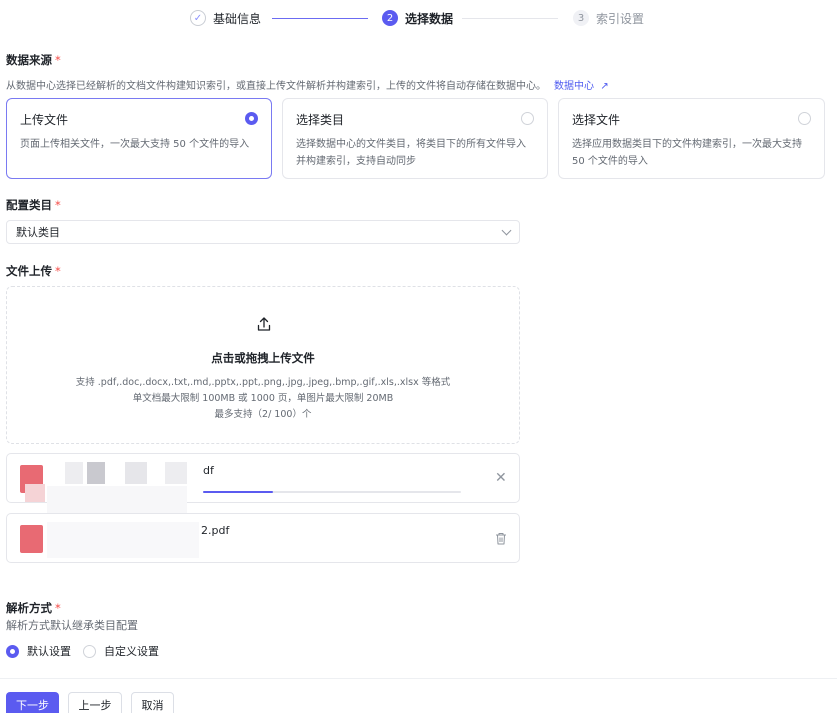 Image resolution: width=837 pixels, height=713 pixels. I want to click on parse-option-default: 默认设置, so click(38, 651).